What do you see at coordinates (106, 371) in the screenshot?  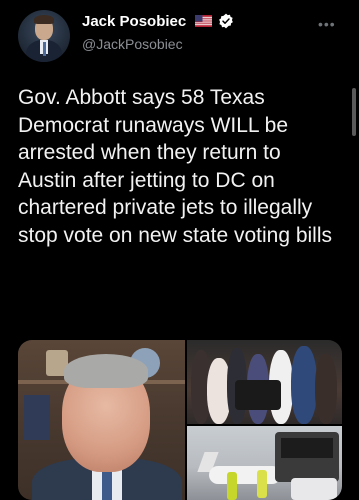 I see `speaker-hair` at bounding box center [106, 371].